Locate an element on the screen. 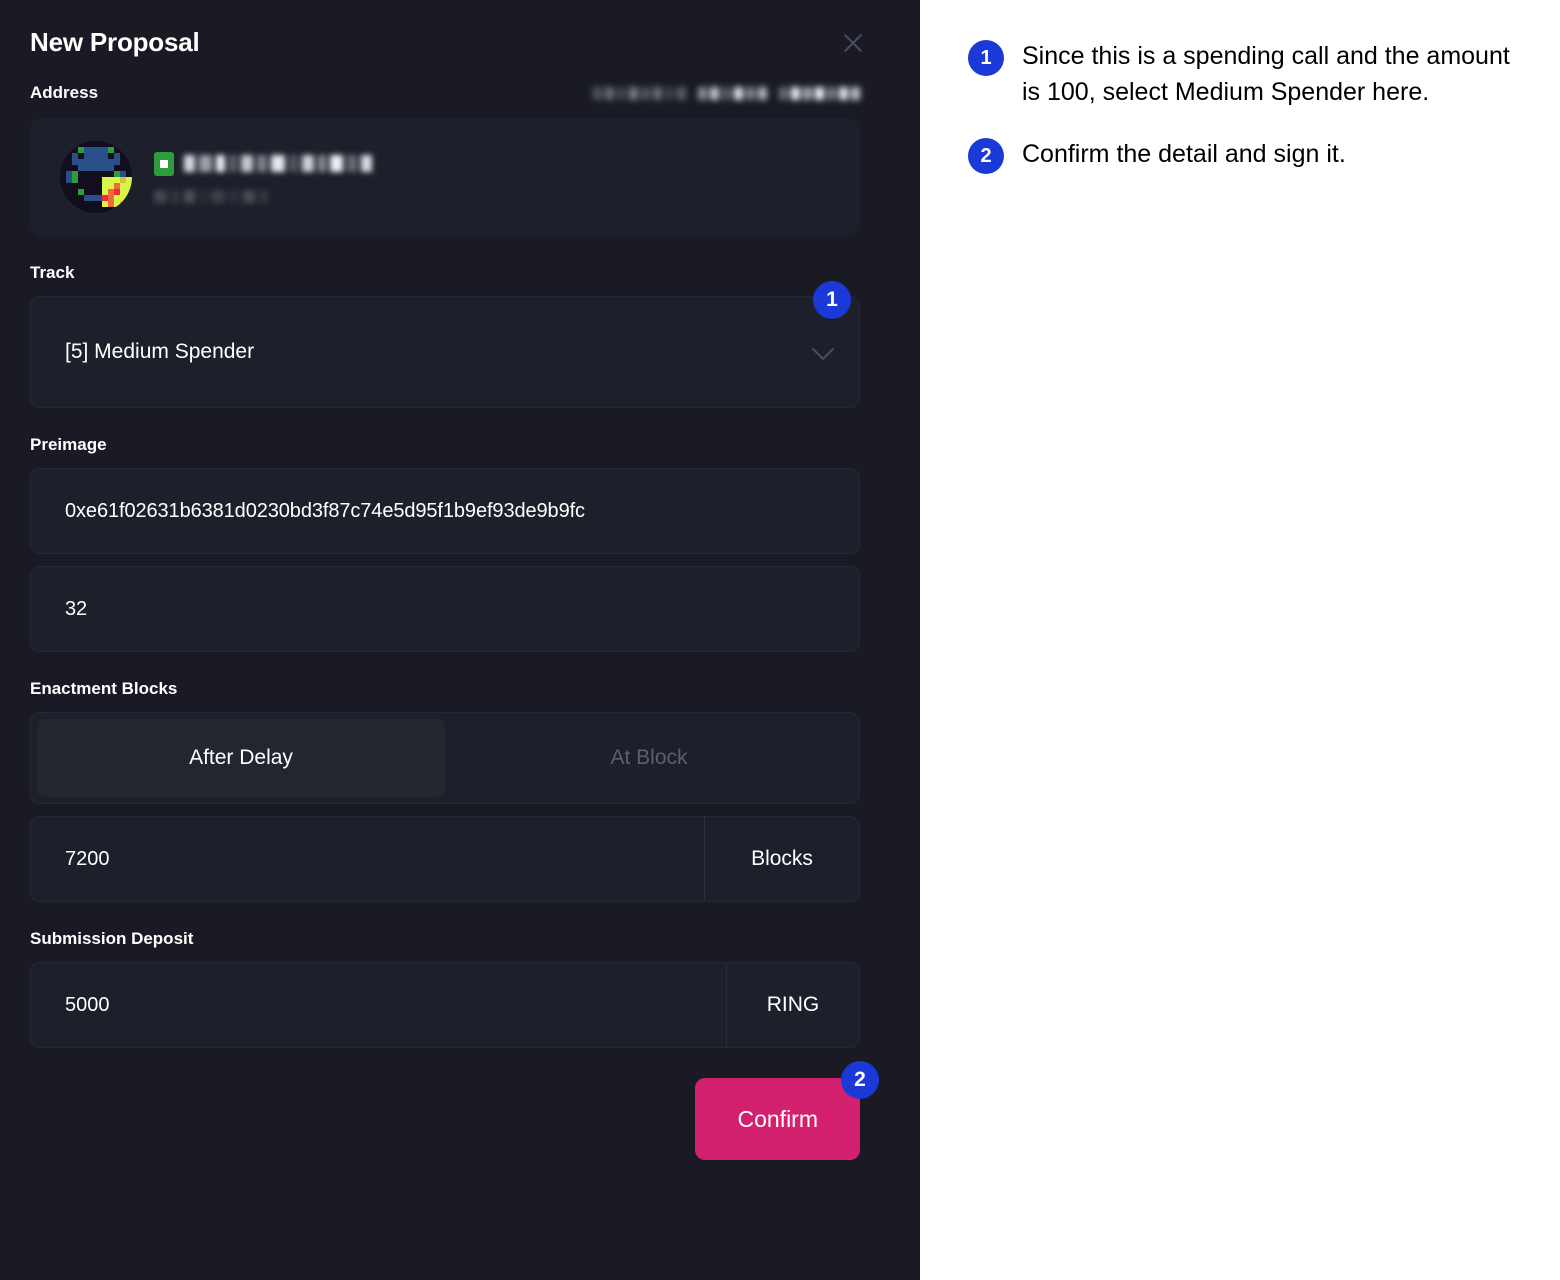 The height and width of the screenshot is (1280, 1560). address-label: Address is located at coordinates (64, 92).